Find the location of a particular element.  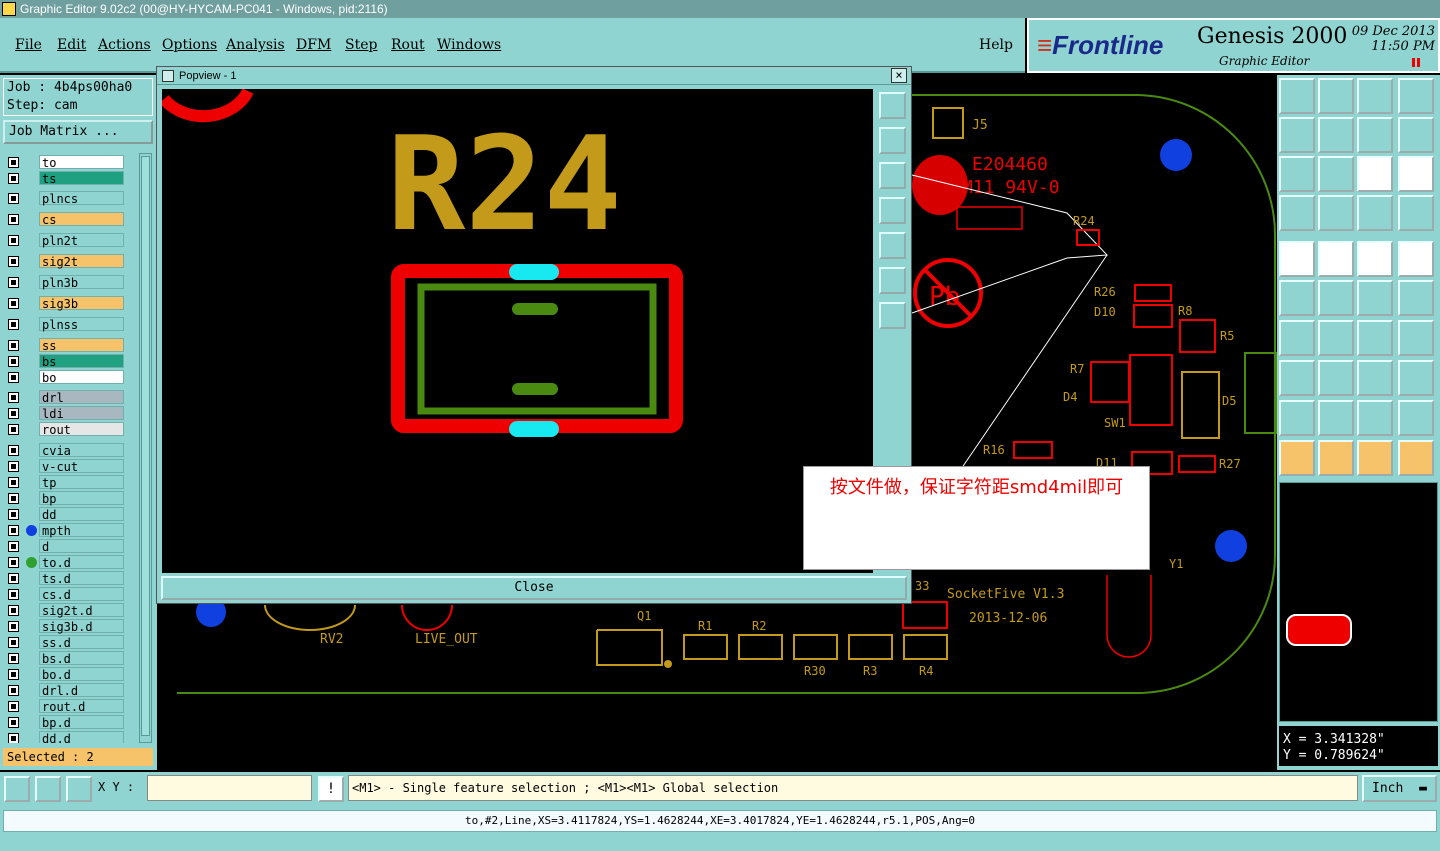

layer-name: cvia is located at coordinates (81, 450).